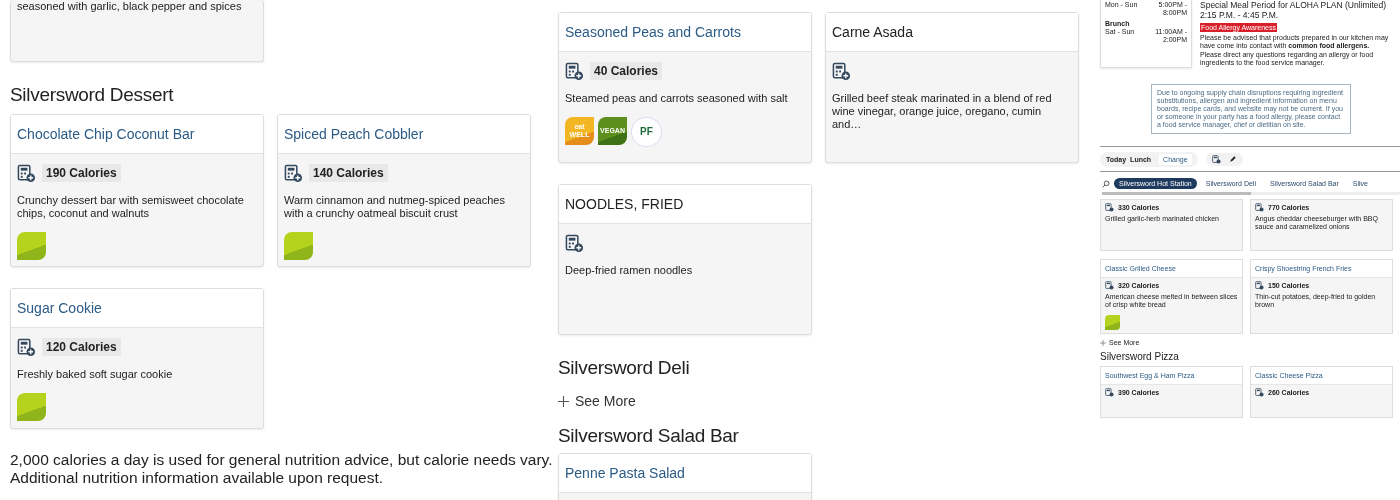  I want to click on diet-badge: PF, so click(646, 132).